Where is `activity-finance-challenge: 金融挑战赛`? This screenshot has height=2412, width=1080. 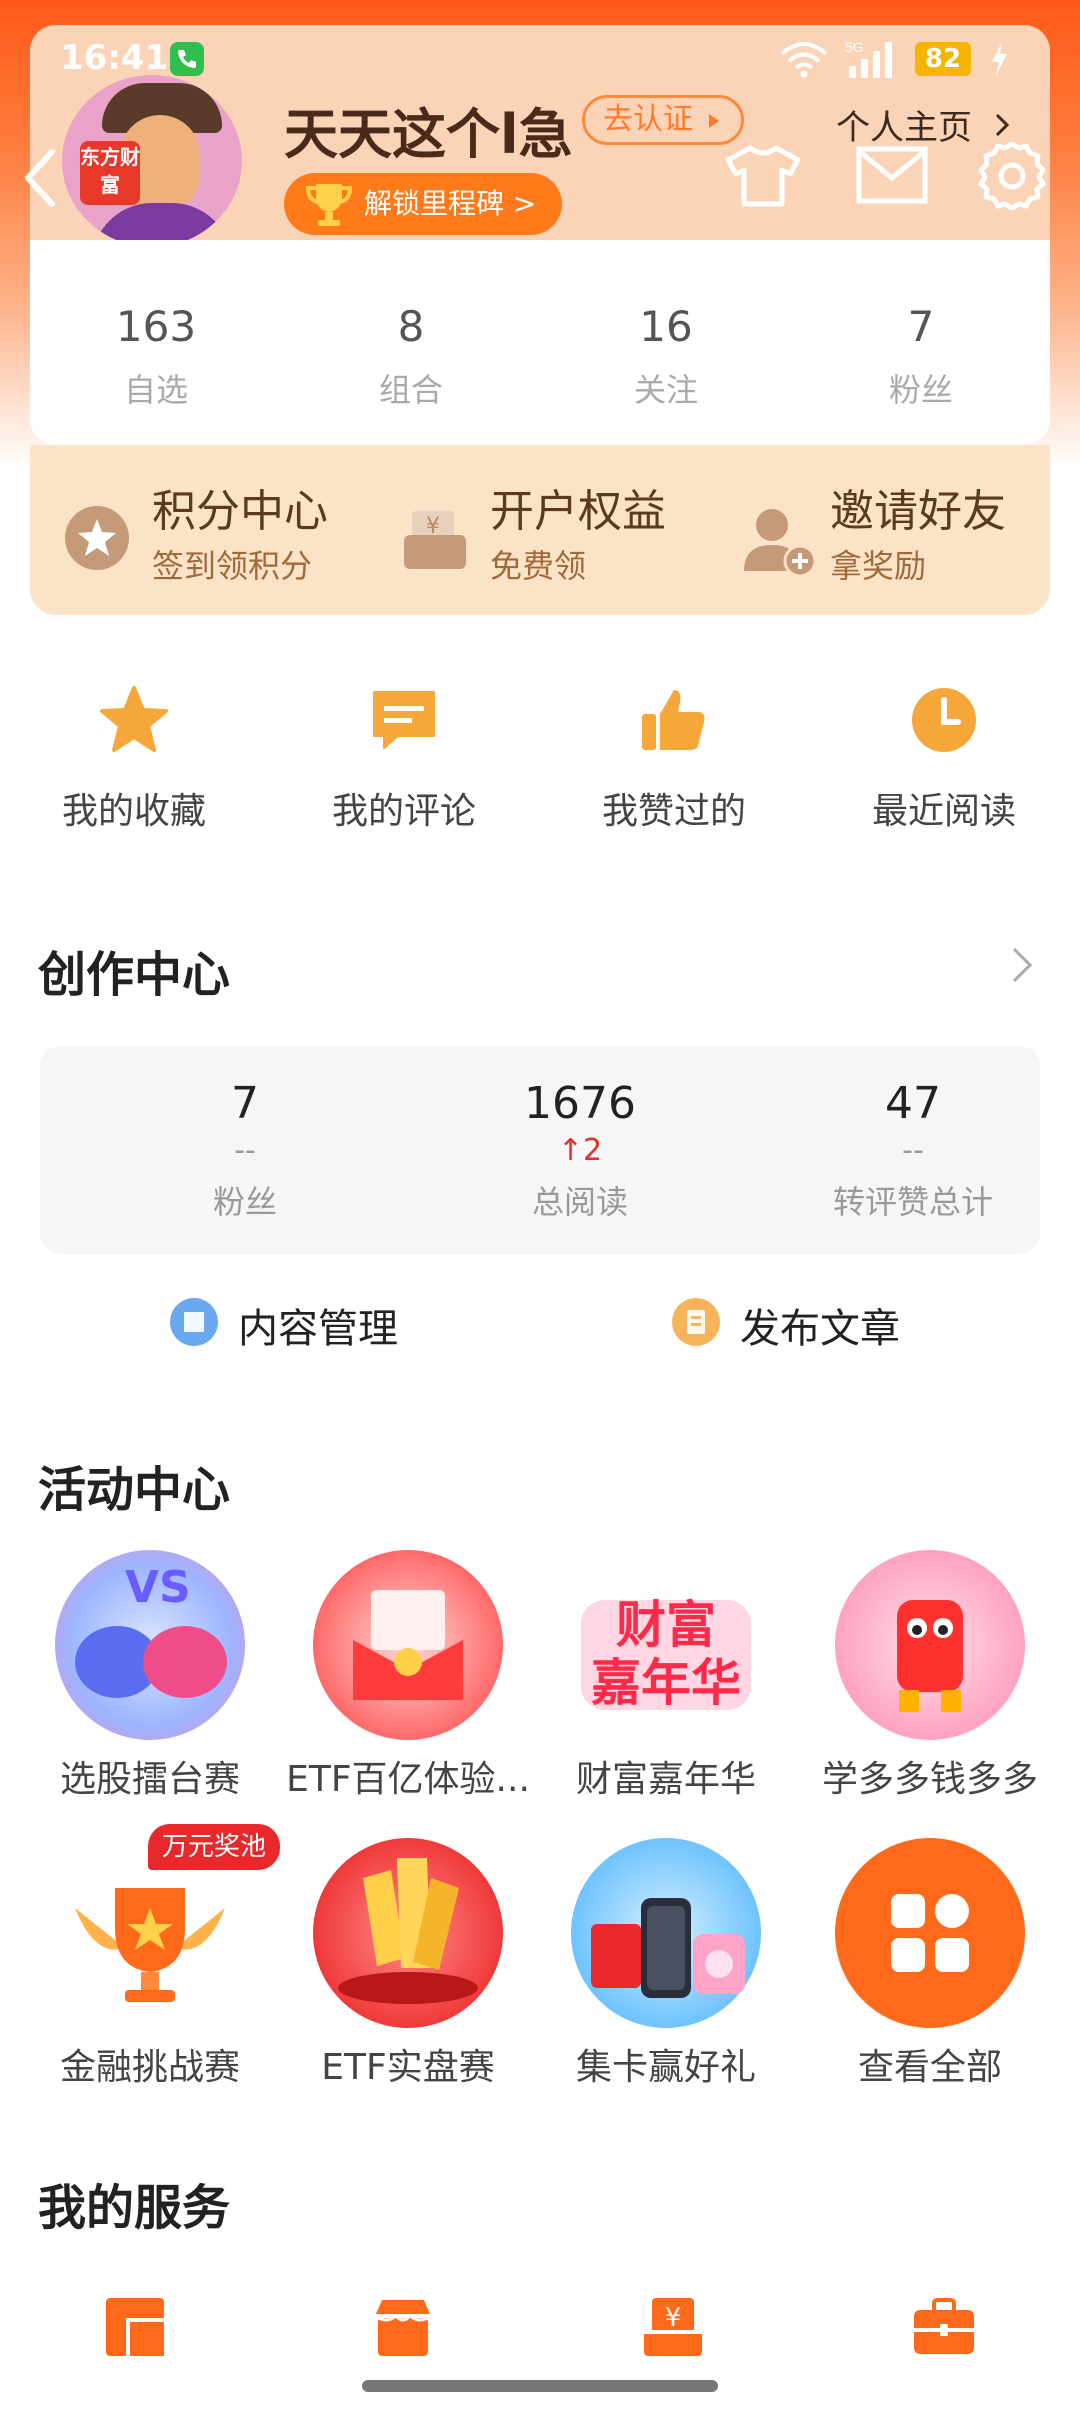 activity-finance-challenge: 金融挑战赛 is located at coordinates (150, 1964).